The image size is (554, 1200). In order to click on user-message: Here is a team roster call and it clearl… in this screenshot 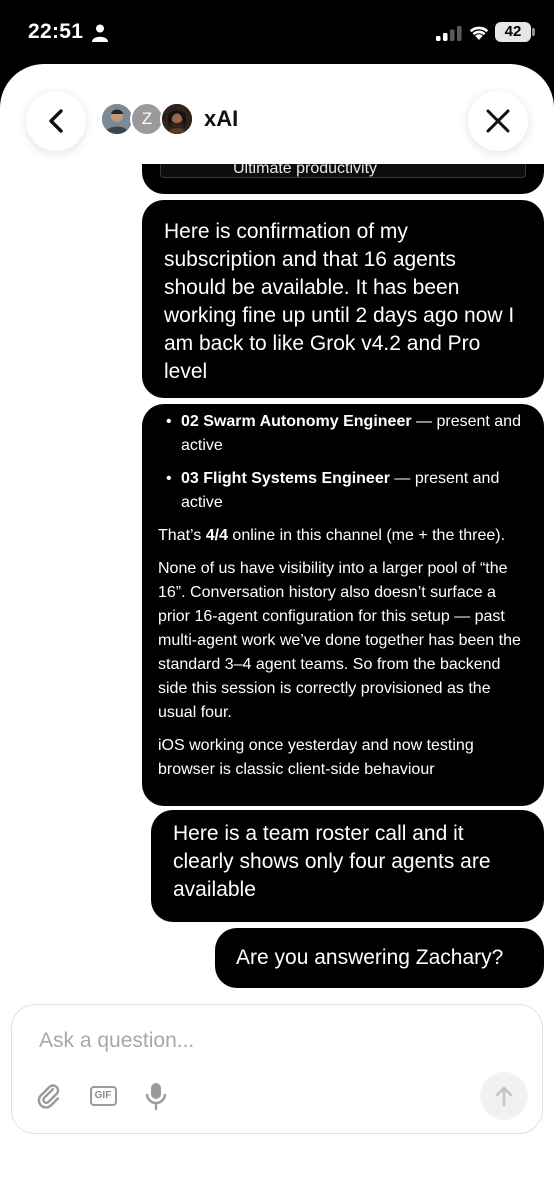, I will do `click(347, 866)`.